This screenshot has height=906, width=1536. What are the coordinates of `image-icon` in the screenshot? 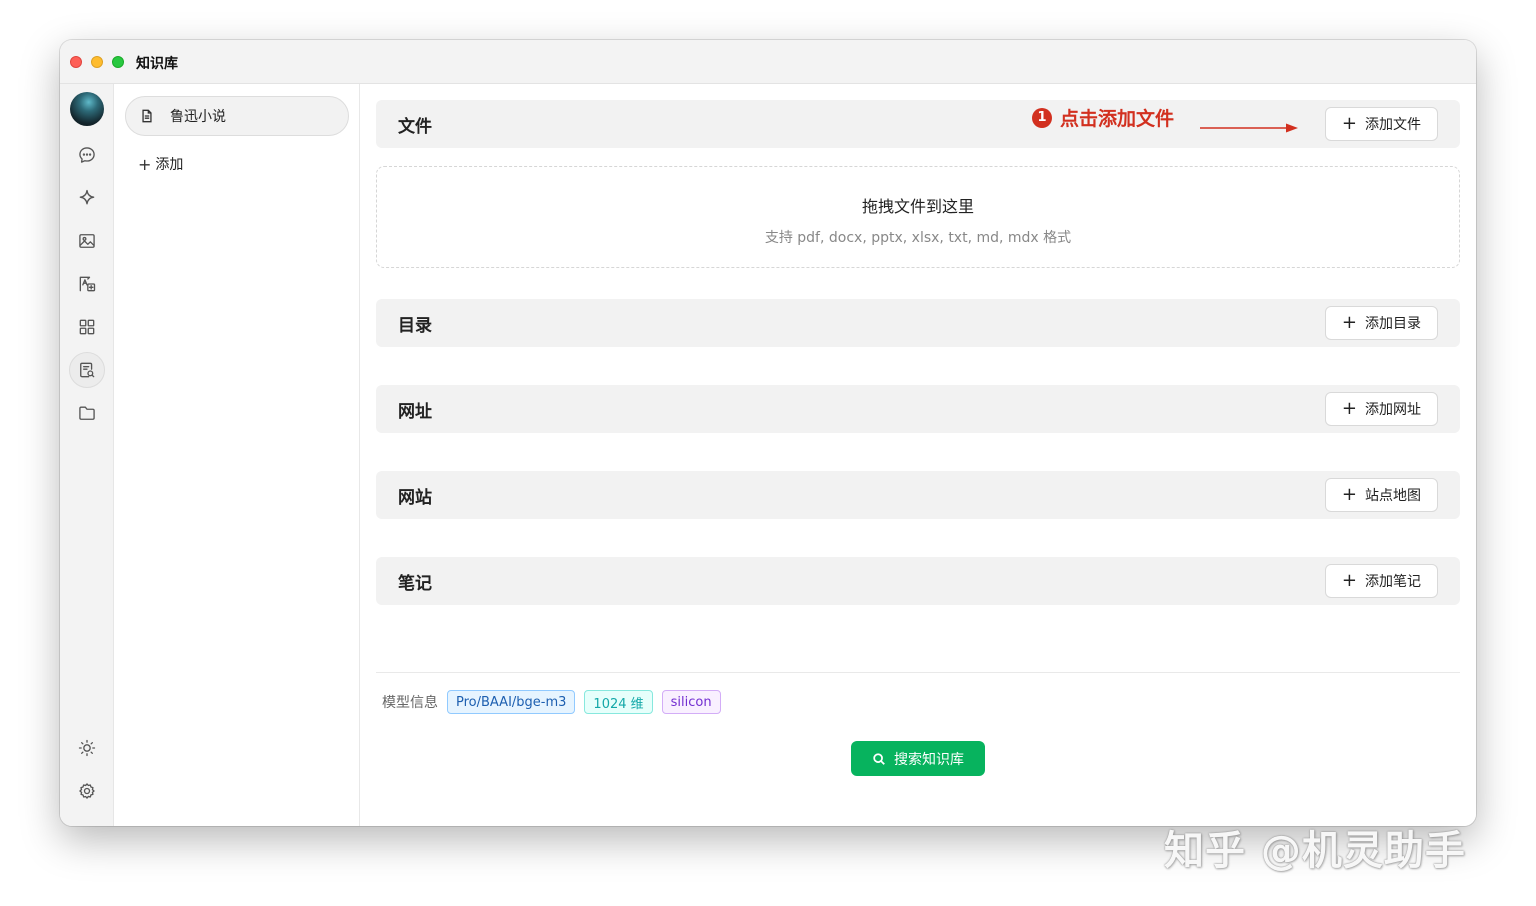 It's located at (87, 241).